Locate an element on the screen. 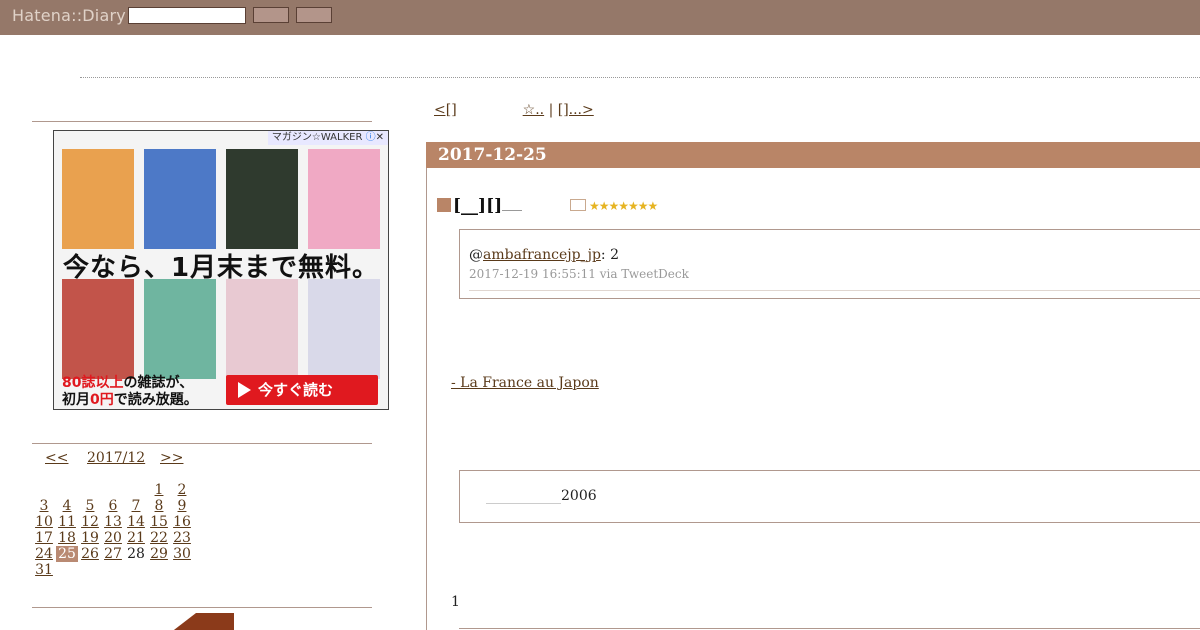 This screenshot has width=1200, height=630. calendar-day: 20 is located at coordinates (113, 538).